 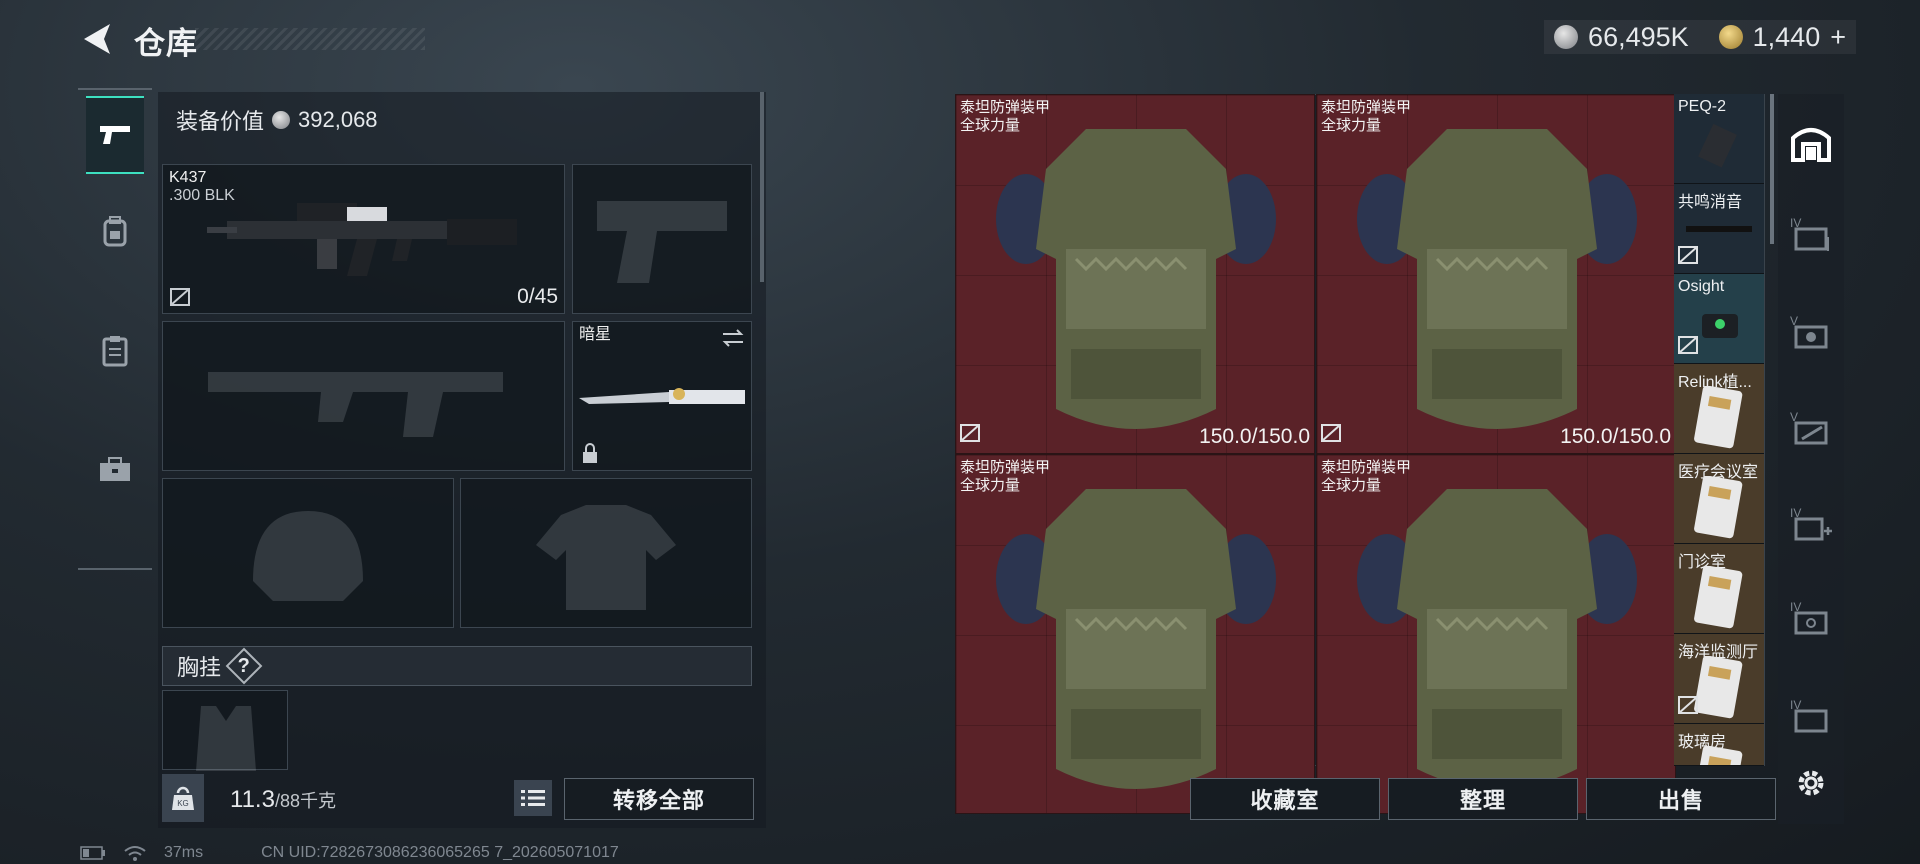 I want to click on category-rail, so click(x=115, y=329).